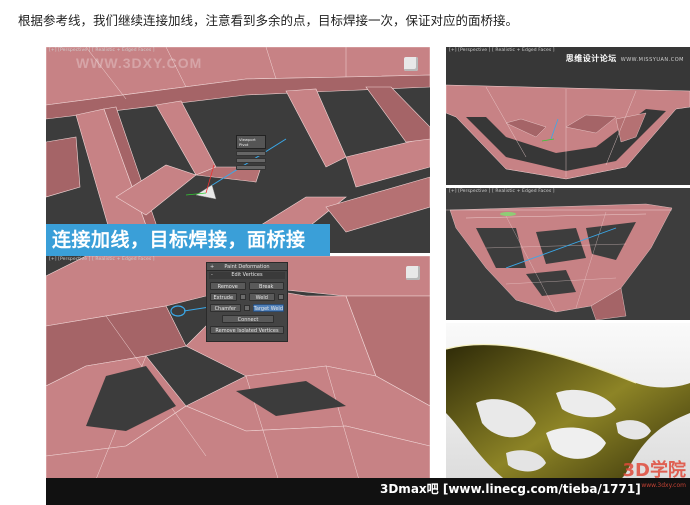  Describe the element at coordinates (261, 297) in the screenshot. I see `weld-button: Weld` at that location.